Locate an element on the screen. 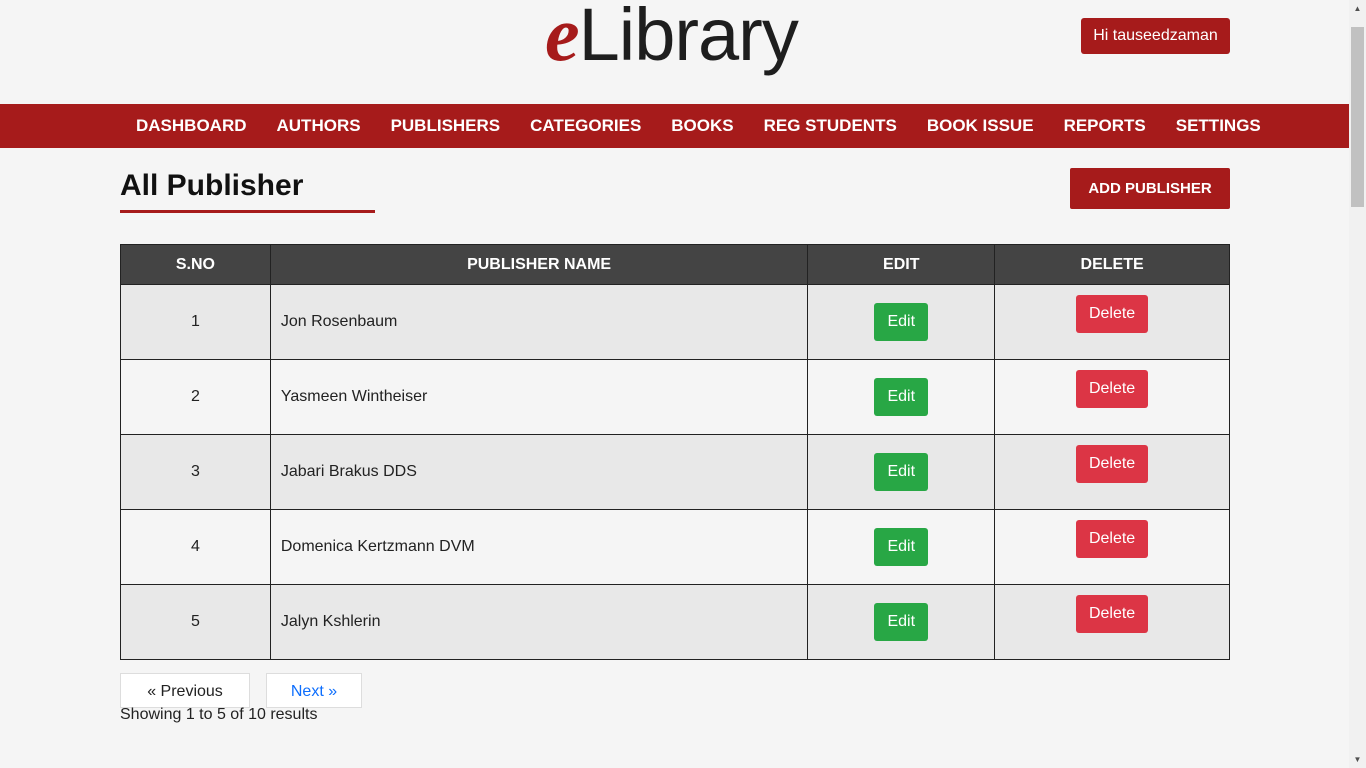  site-header: eLibrary Hi tauseedzaman is located at coordinates (674, 52).